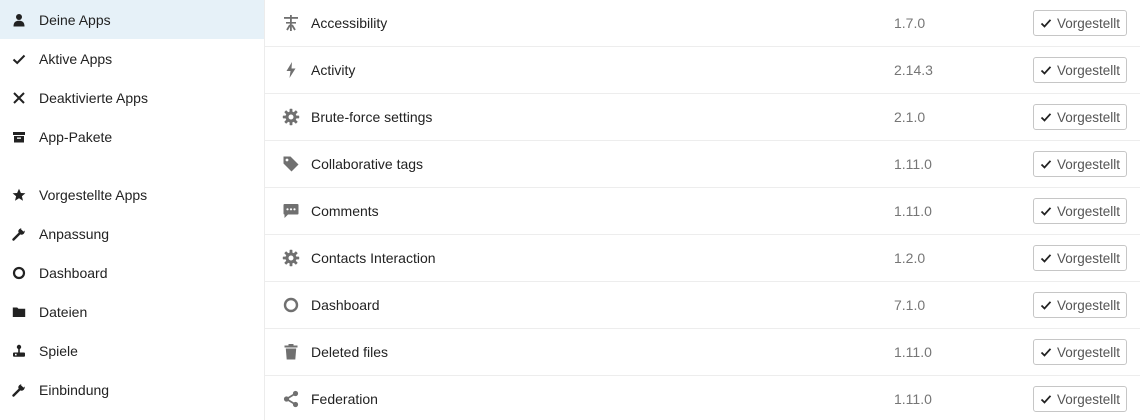  What do you see at coordinates (63, 311) in the screenshot?
I see `sidebar-item-label: Dateien` at bounding box center [63, 311].